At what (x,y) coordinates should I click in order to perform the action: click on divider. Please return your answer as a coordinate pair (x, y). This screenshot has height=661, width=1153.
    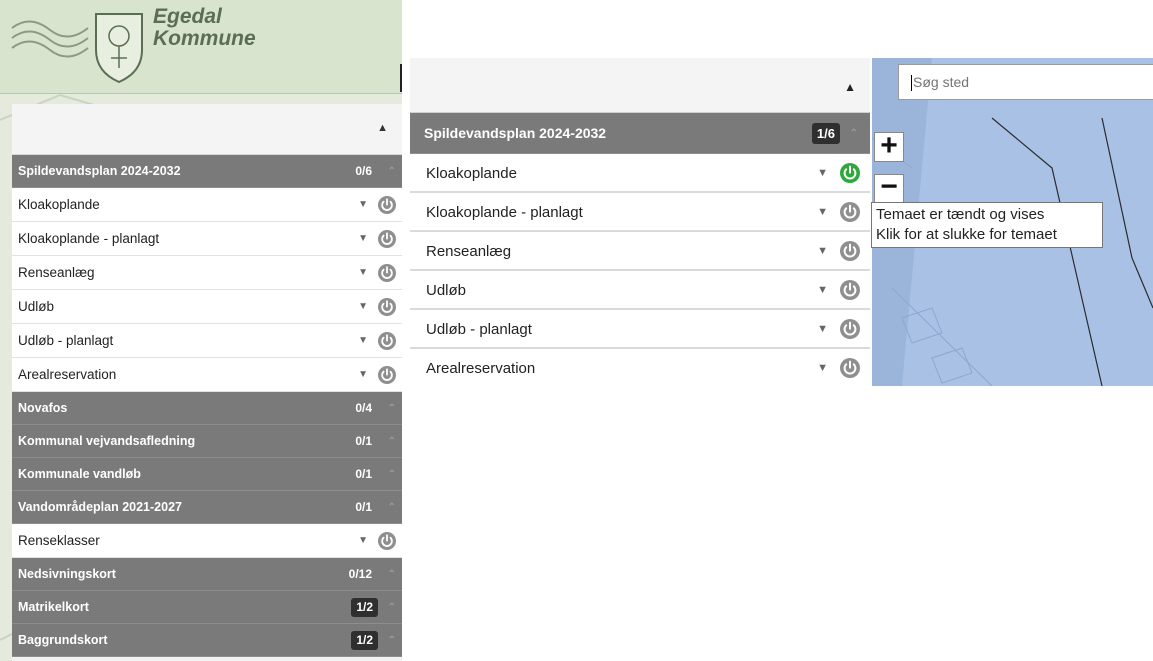
    Looking at the image, I should click on (401, 78).